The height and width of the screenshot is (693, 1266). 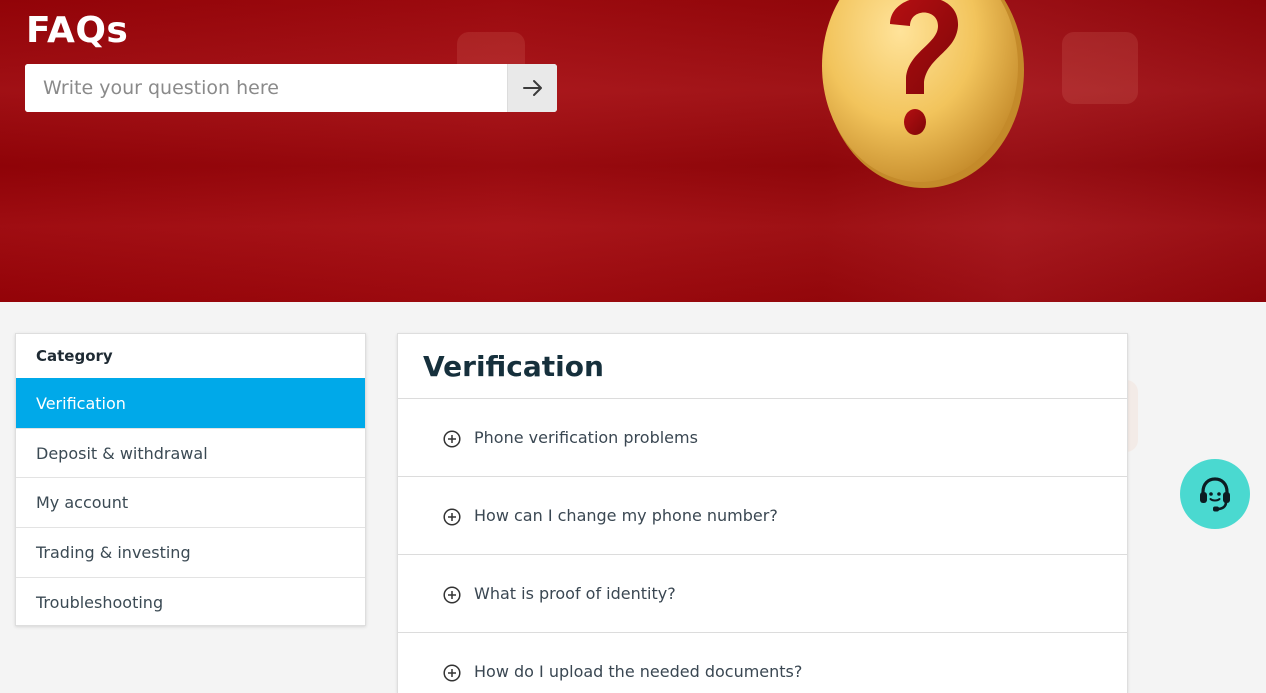 I want to click on category-label: Deposit & withdrawal, so click(x=122, y=453).